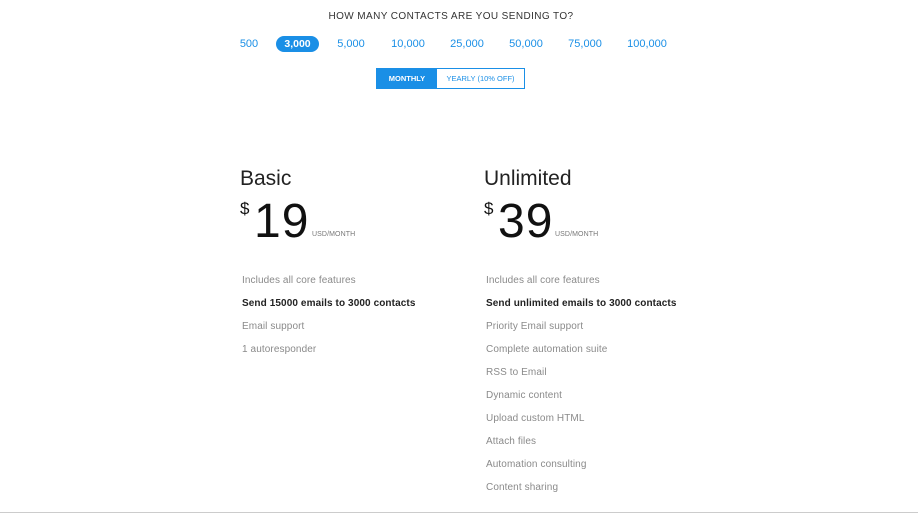  What do you see at coordinates (451, 16) in the screenshot?
I see `contacts-question: HOW MANY CONTACTS ARE YOU SENDING TO?` at bounding box center [451, 16].